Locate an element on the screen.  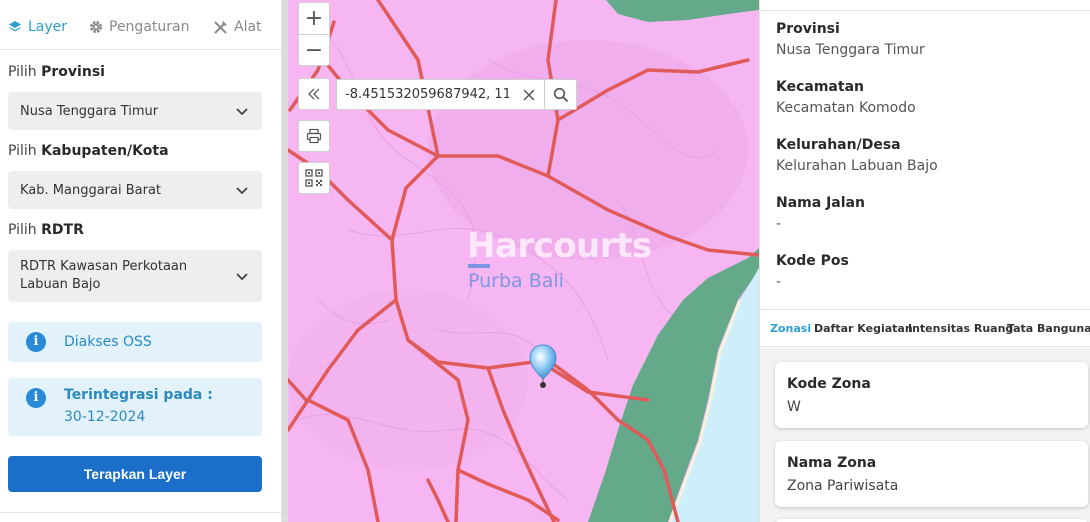
tab-layer: Layer is located at coordinates (37, 27).